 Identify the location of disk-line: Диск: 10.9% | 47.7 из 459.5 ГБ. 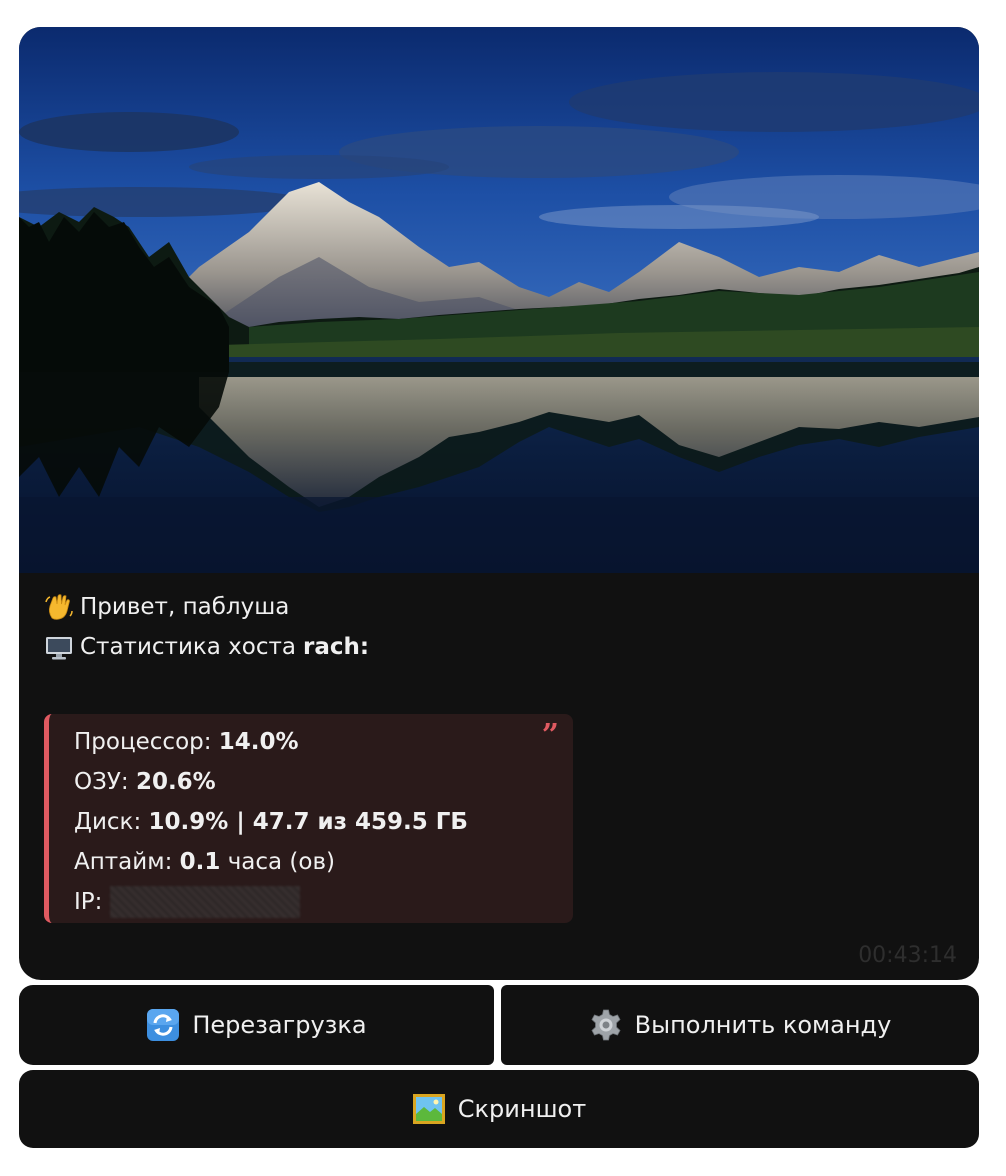
(323, 822).